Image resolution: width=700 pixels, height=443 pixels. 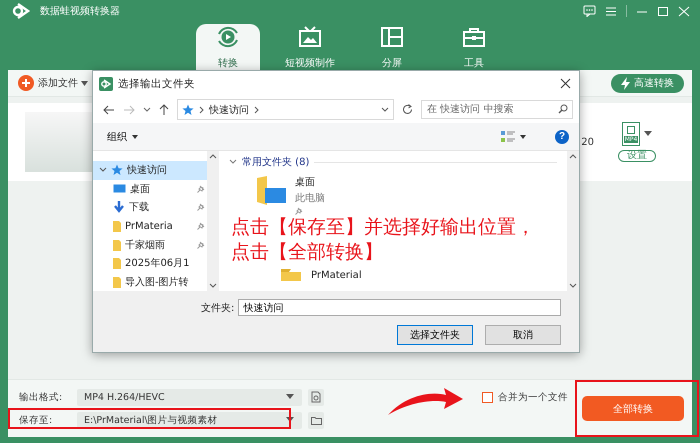 What do you see at coordinates (229, 109) in the screenshot?
I see `breadcrumb-item: 快速访问` at bounding box center [229, 109].